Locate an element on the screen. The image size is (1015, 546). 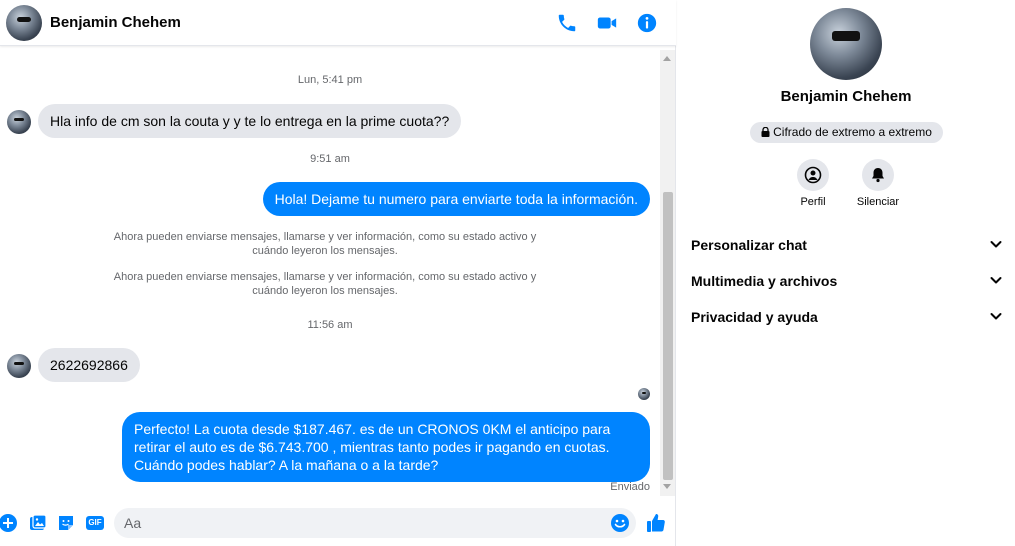
contact-name: Benjamin Chehem is located at coordinates (115, 22).